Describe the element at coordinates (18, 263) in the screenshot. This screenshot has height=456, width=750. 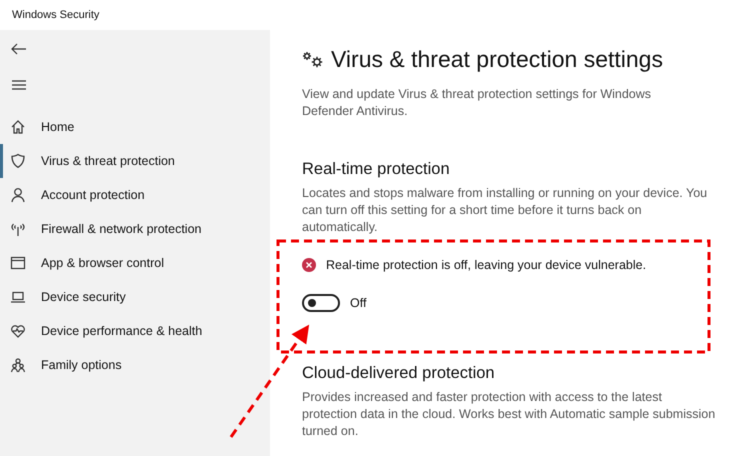
I see `window-icon` at that location.